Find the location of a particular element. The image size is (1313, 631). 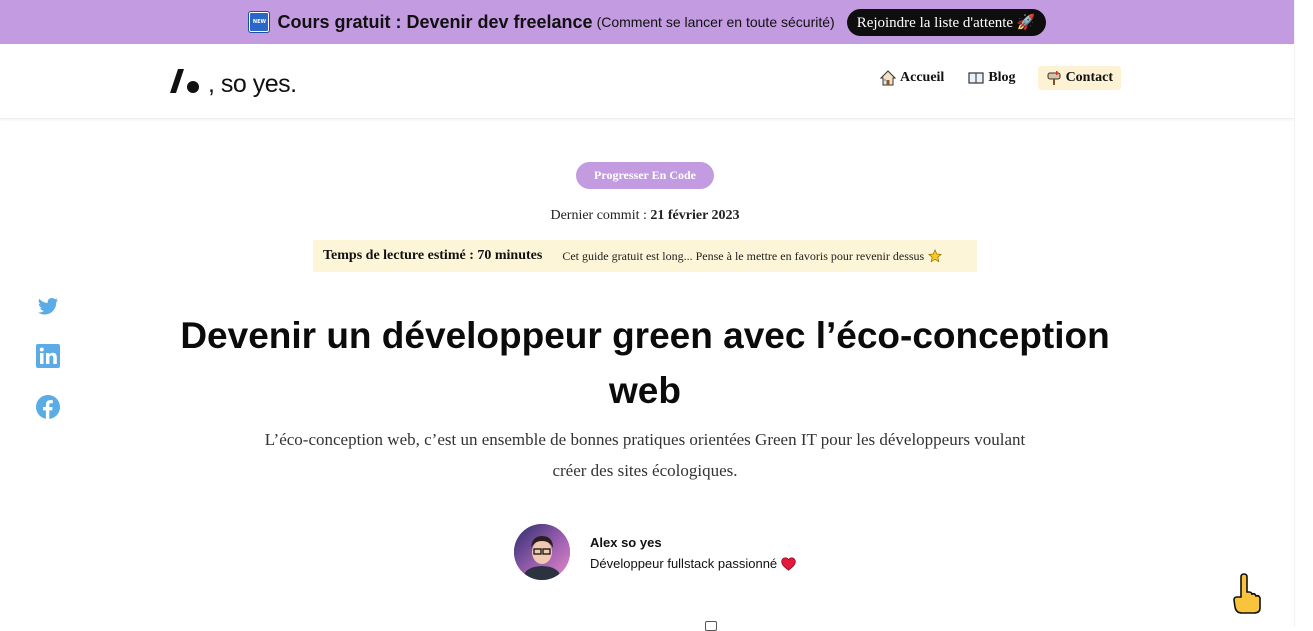

checkbox-icon is located at coordinates (711, 626).